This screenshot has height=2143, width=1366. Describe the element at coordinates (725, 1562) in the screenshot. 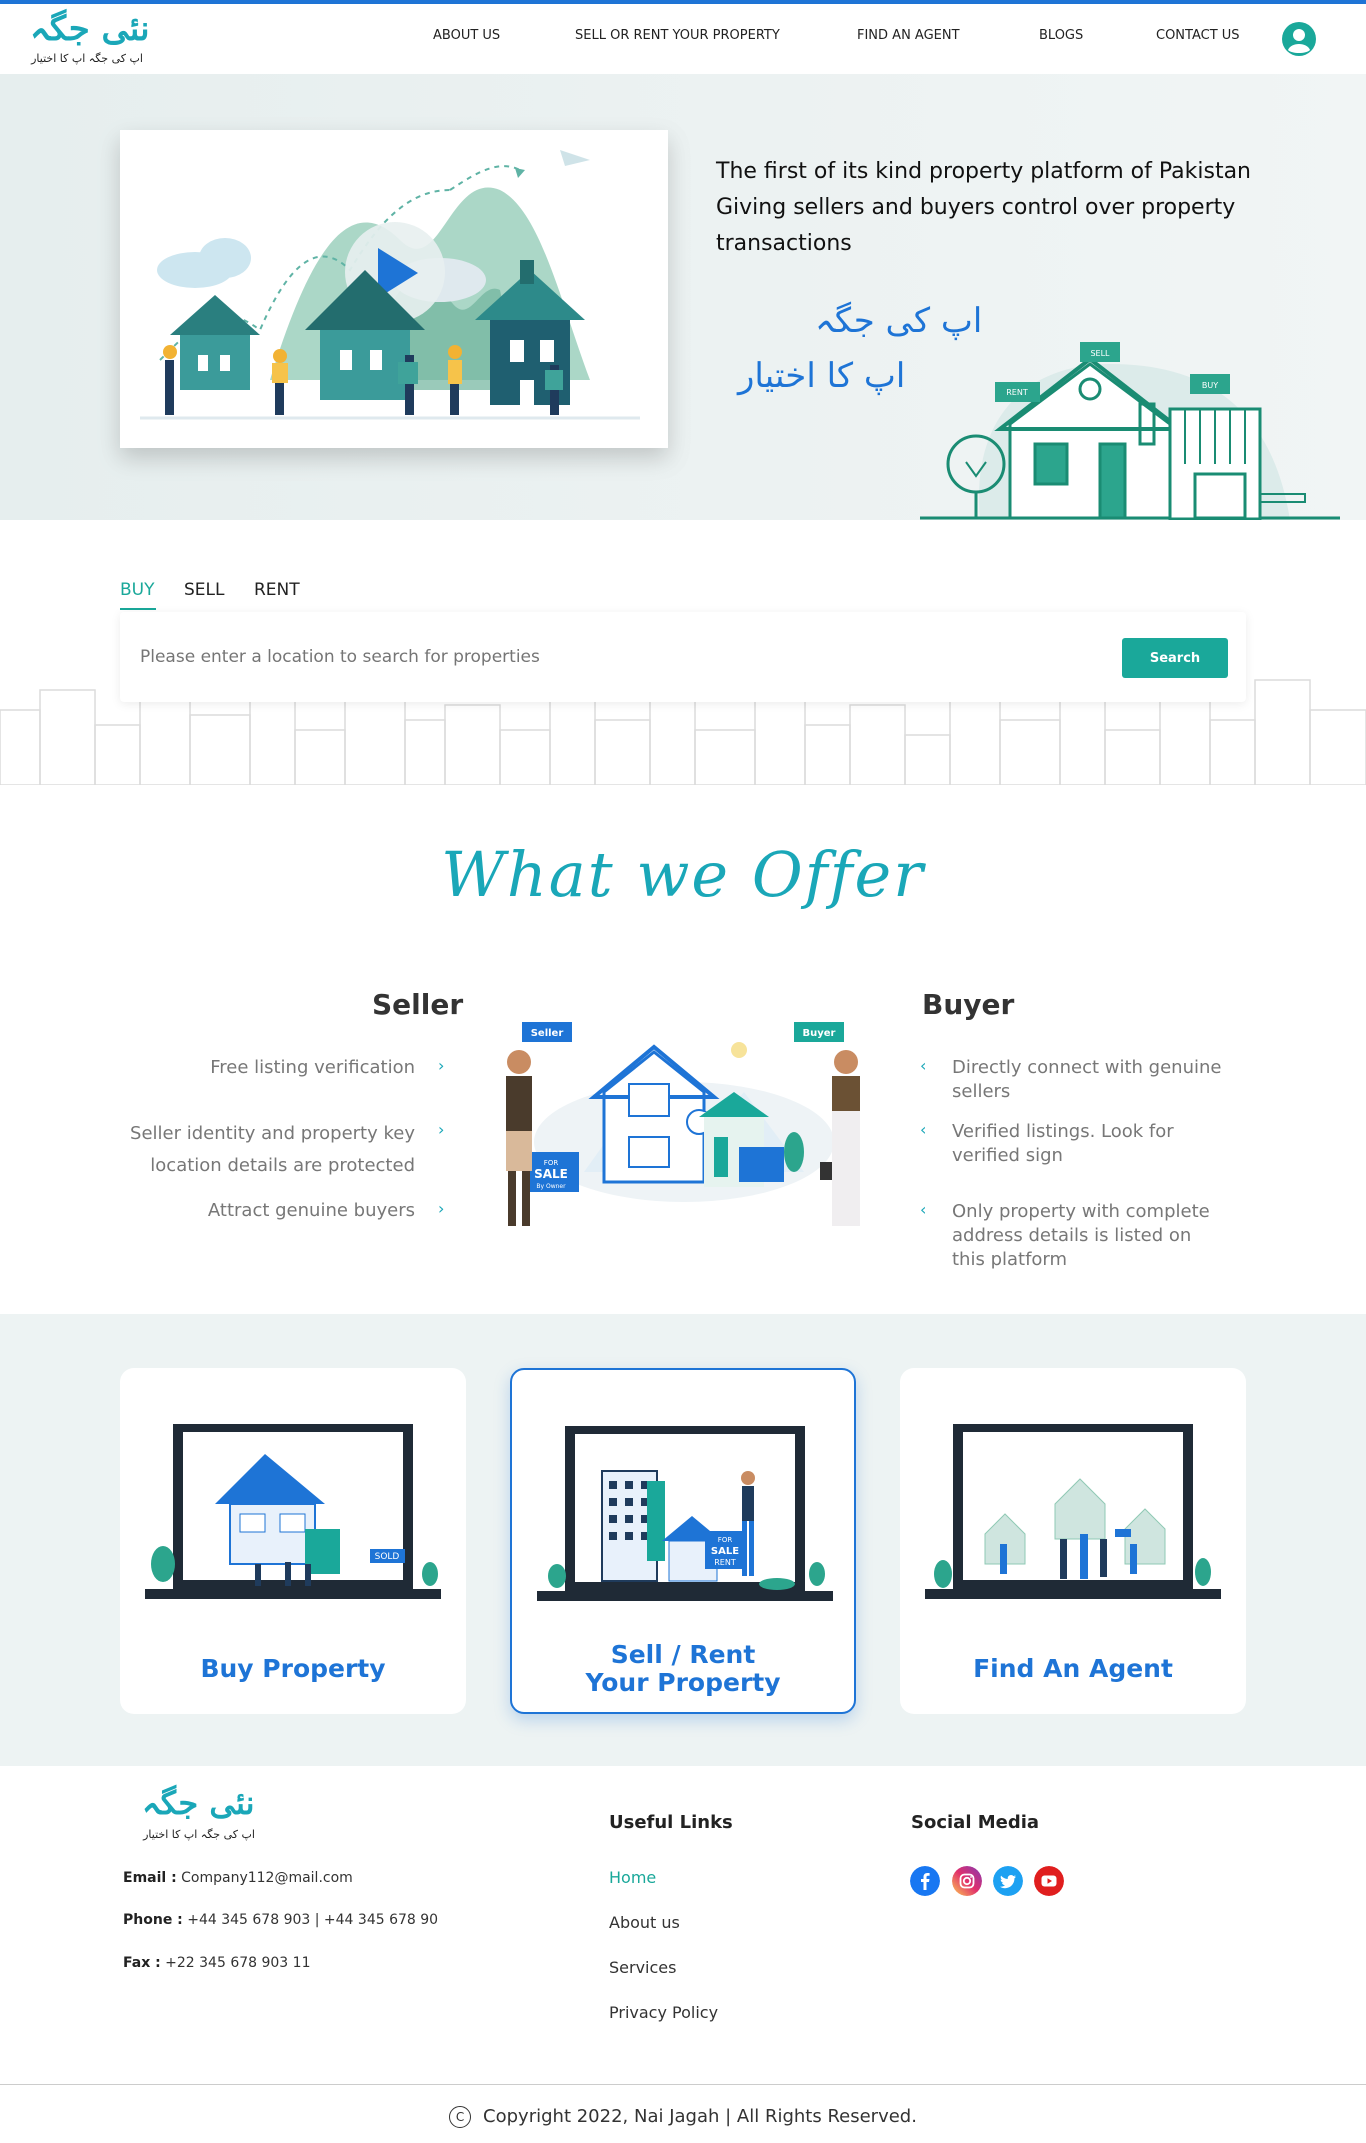

I see `sell-rent-sign-rent: RENT` at that location.